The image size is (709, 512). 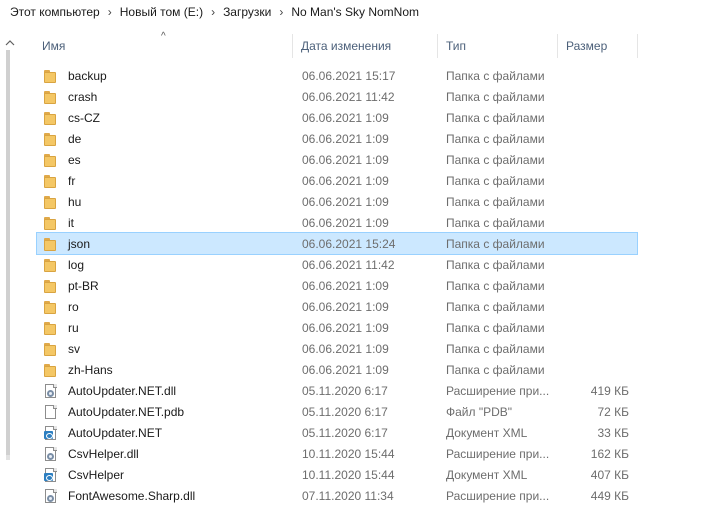 I want to click on file-name-cell: fr, so click(x=166, y=181).